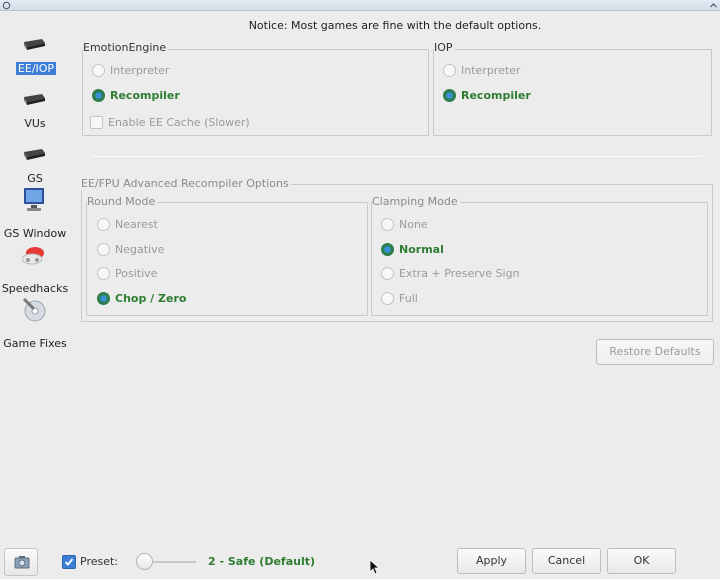 The height and width of the screenshot is (579, 720). I want to click on clamp-normal-radio: Normal, so click(471, 250).